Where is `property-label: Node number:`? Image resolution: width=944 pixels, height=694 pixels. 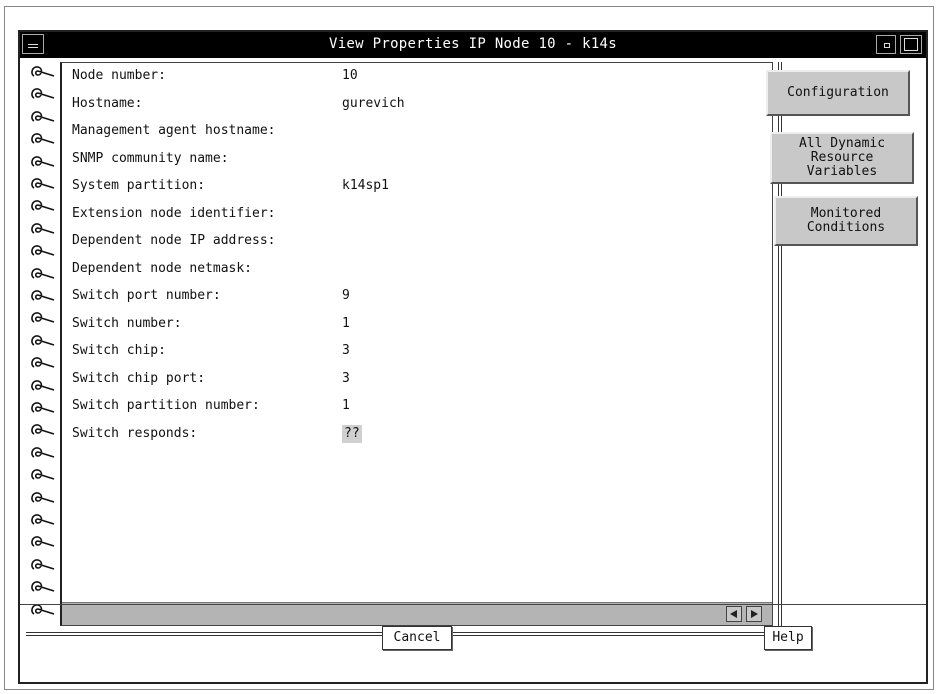 property-label: Node number: is located at coordinates (119, 75).